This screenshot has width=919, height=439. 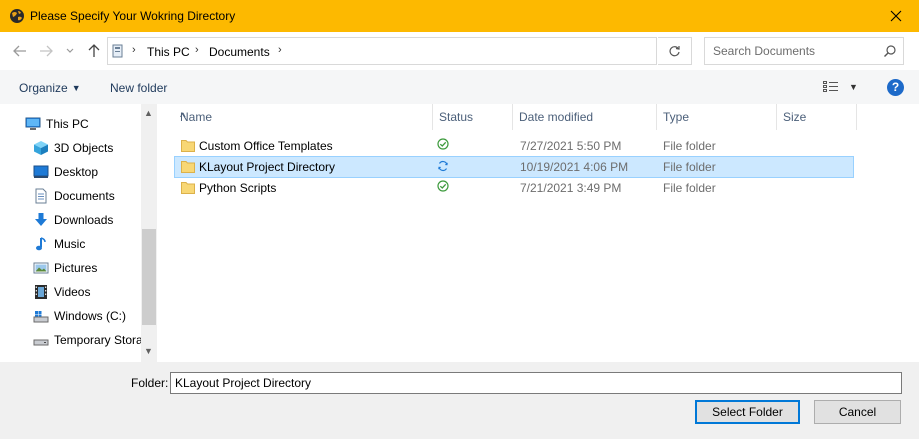 I want to click on close-icon, so click(x=896, y=16).